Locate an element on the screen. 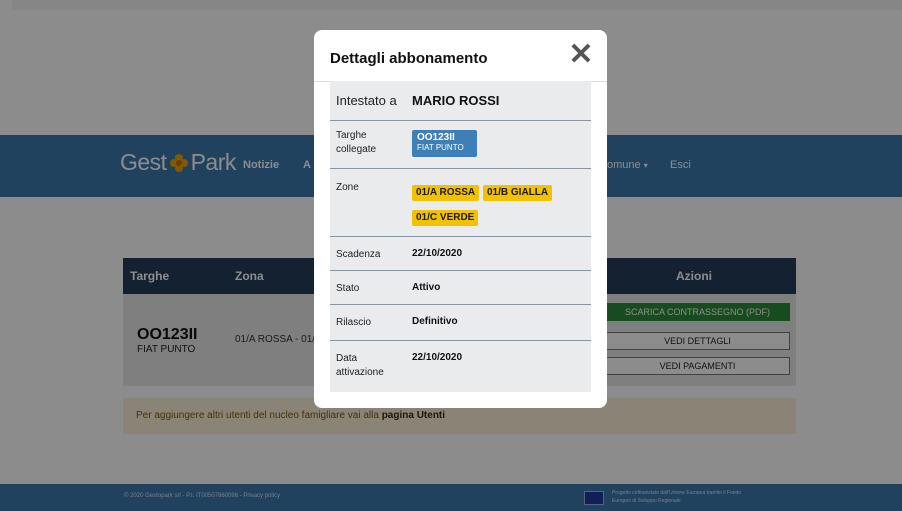 The image size is (902, 511). detail-row-stato: Stato Attivo is located at coordinates (460, 288).